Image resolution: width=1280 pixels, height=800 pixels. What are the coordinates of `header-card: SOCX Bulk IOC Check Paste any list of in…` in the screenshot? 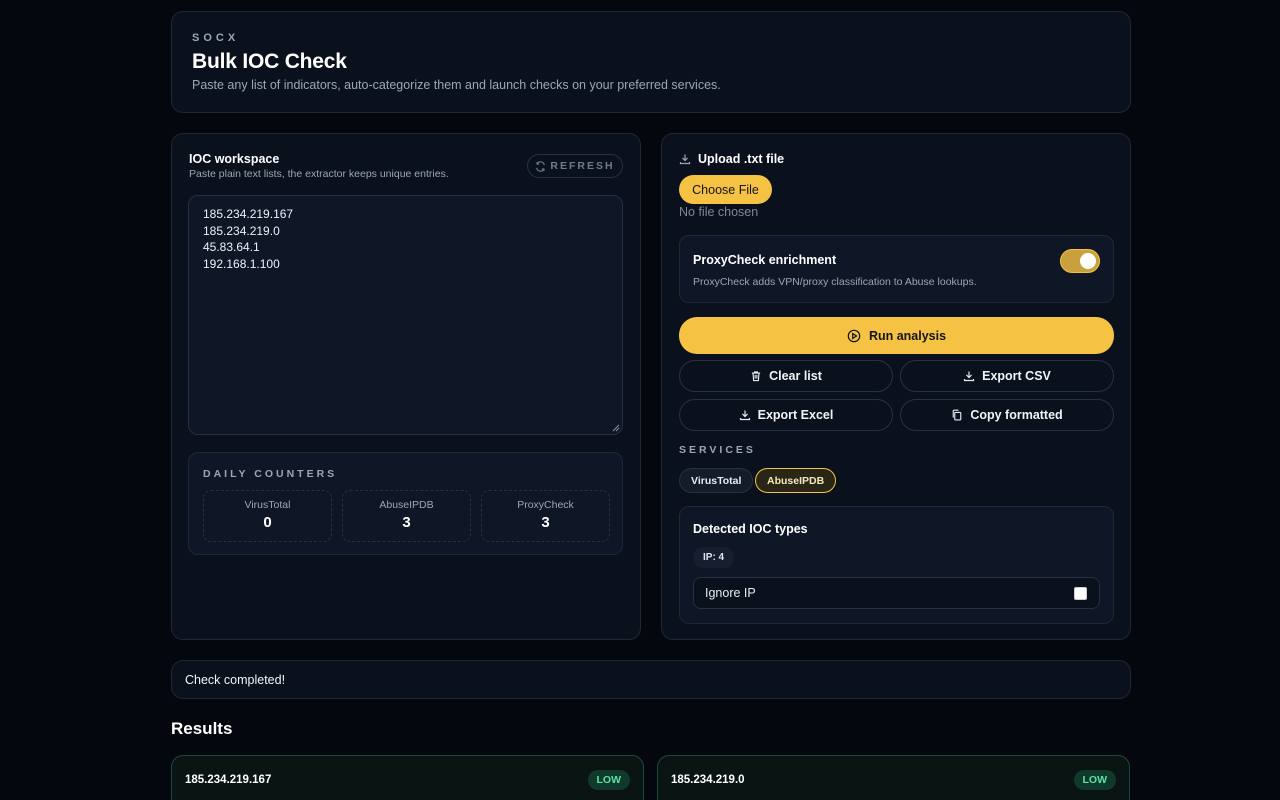 It's located at (651, 62).